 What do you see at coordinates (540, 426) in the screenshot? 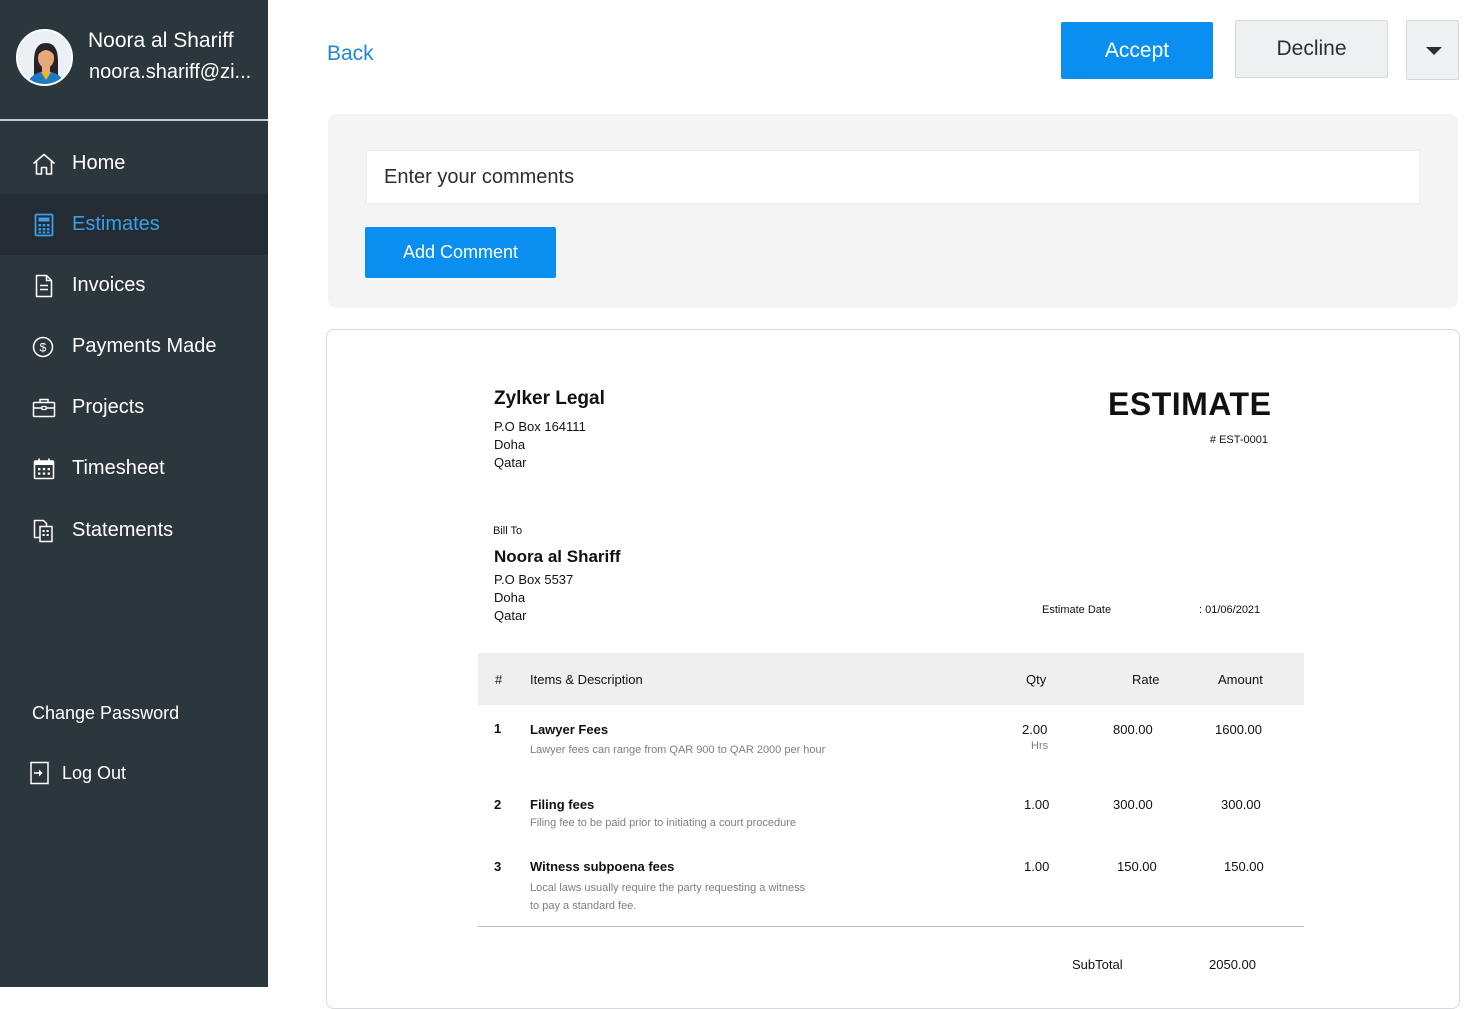
I see `org-address-line: P.O Box 164111` at bounding box center [540, 426].